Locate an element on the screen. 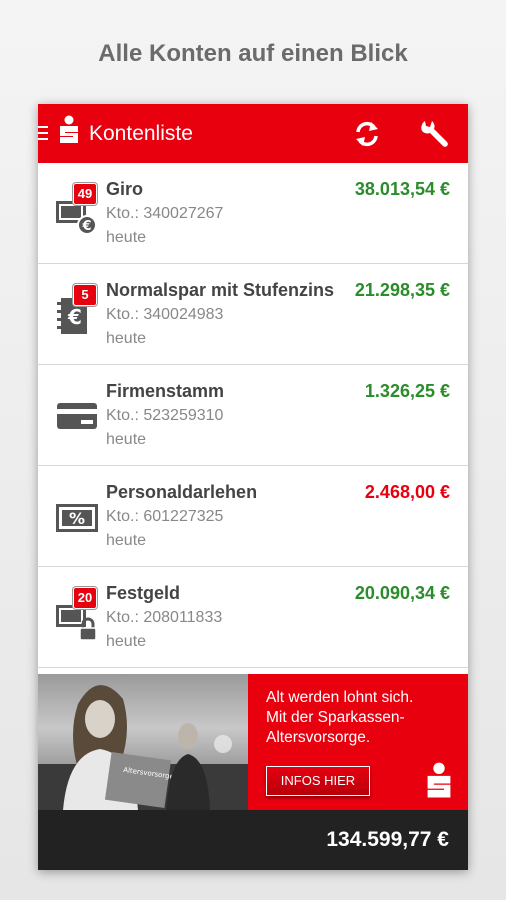 Image resolution: width=506 pixels, height=900 pixels. ad-photo-illustration: Altersvorsorge is located at coordinates (143, 747).